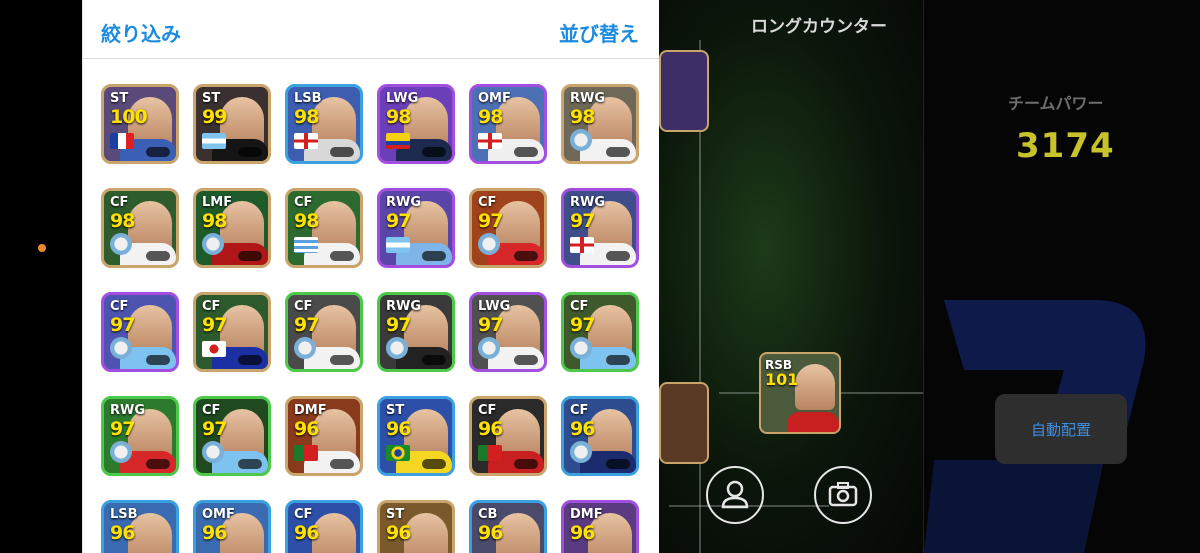 The width and height of the screenshot is (1200, 553). Describe the element at coordinates (735, 495) in the screenshot. I see `player-view-button` at that location.